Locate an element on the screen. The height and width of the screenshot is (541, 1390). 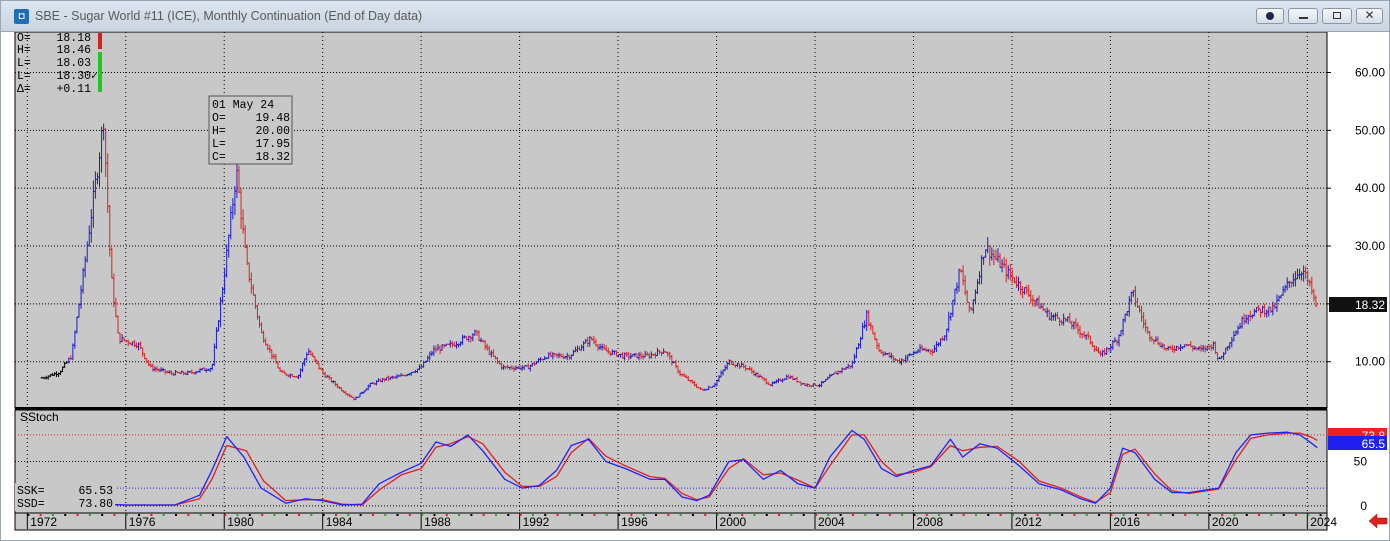
tooltip-close-label: C= is located at coordinates (219, 157).